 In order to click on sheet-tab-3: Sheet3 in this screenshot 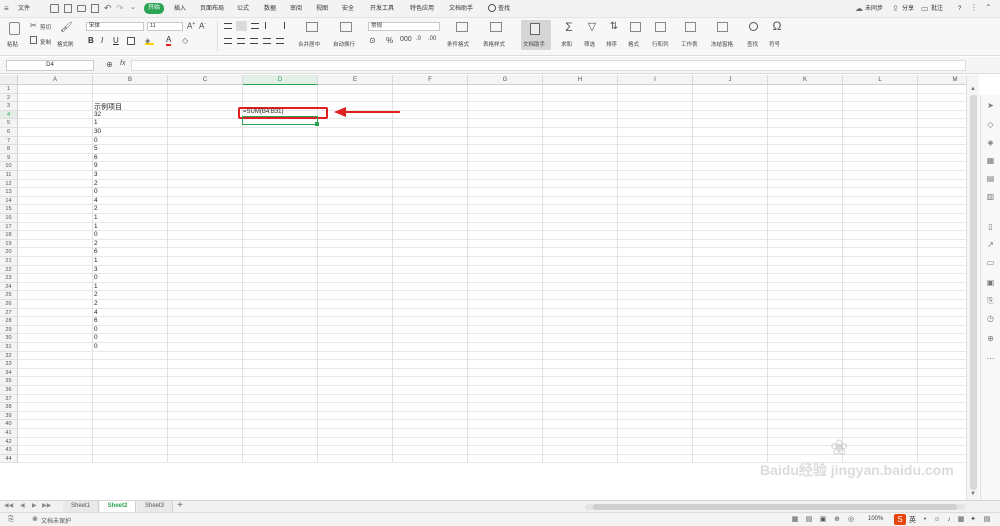, I will do `click(155, 506)`.